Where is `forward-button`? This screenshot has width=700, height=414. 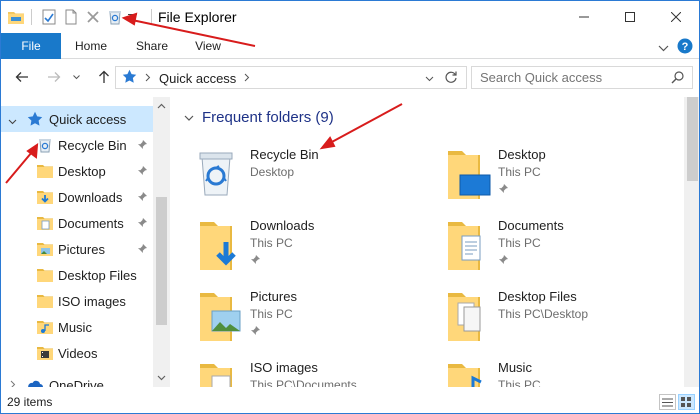 forward-button is located at coordinates (54, 77).